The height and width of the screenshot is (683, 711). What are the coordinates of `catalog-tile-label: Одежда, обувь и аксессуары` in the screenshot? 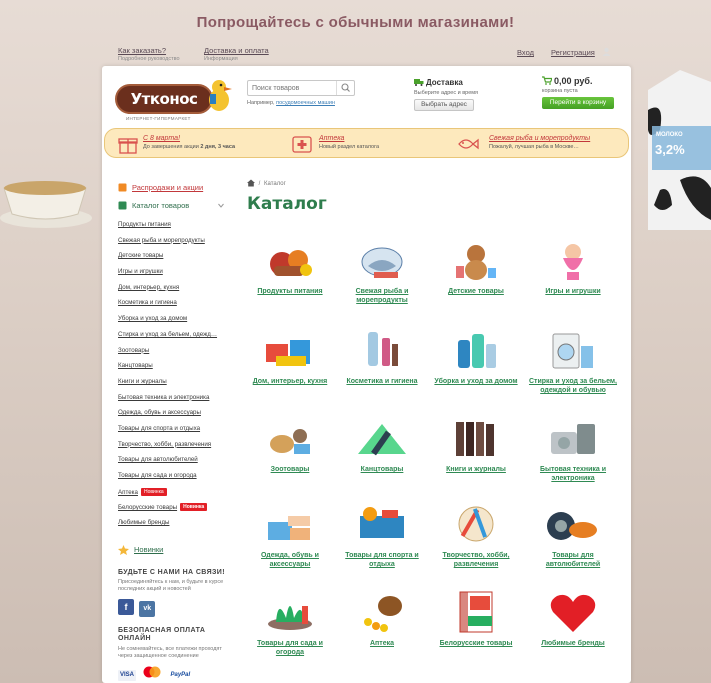 It's located at (290, 560).